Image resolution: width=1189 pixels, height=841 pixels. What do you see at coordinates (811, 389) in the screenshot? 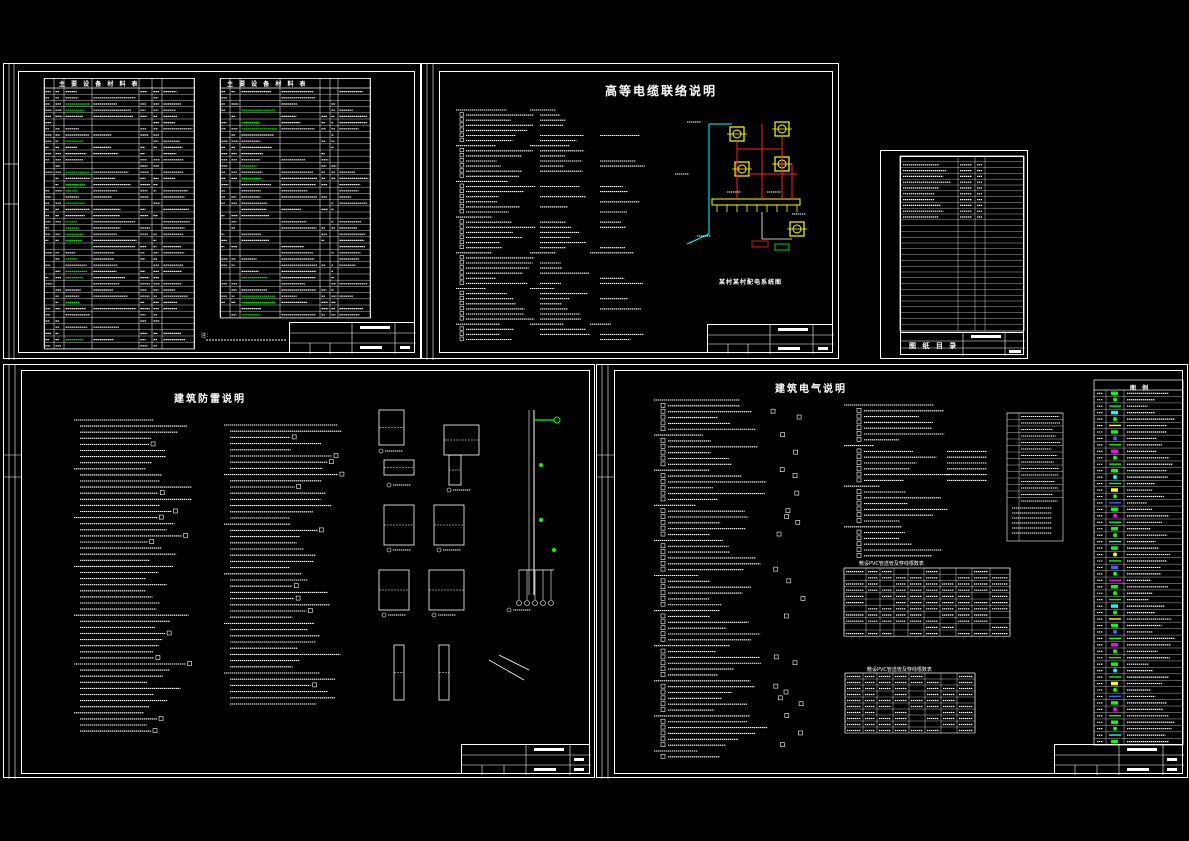
I see `sheet-title: 建筑电气说明` at bounding box center [811, 389].